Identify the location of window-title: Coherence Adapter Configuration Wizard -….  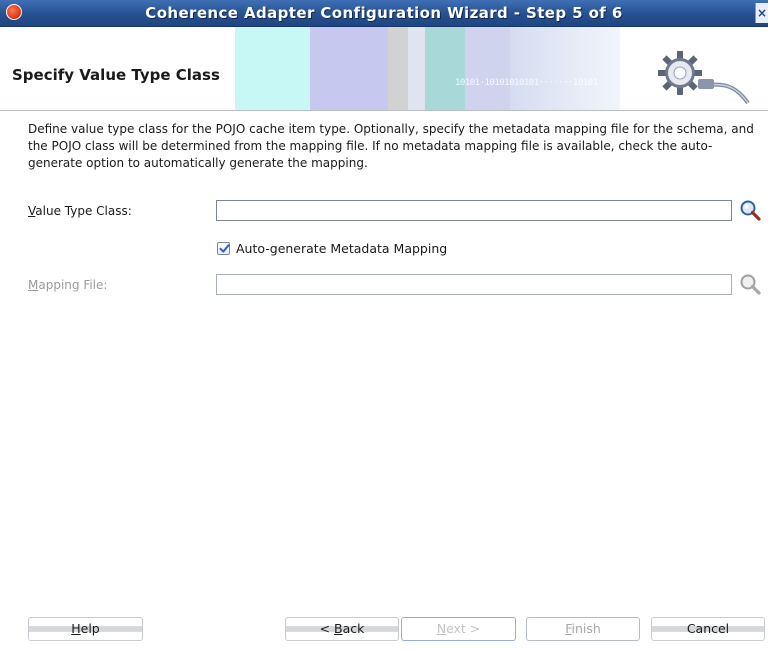
(384, 13).